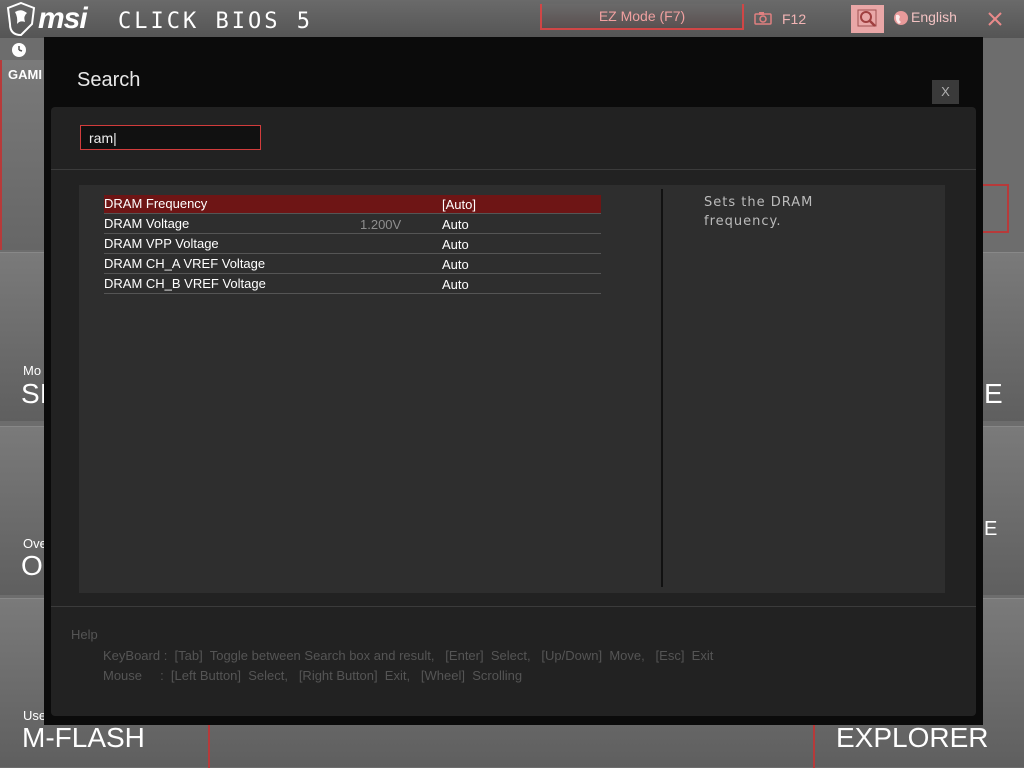 This screenshot has height=768, width=1024. What do you see at coordinates (156, 203) in the screenshot?
I see `result-name: DRAM Frequency` at bounding box center [156, 203].